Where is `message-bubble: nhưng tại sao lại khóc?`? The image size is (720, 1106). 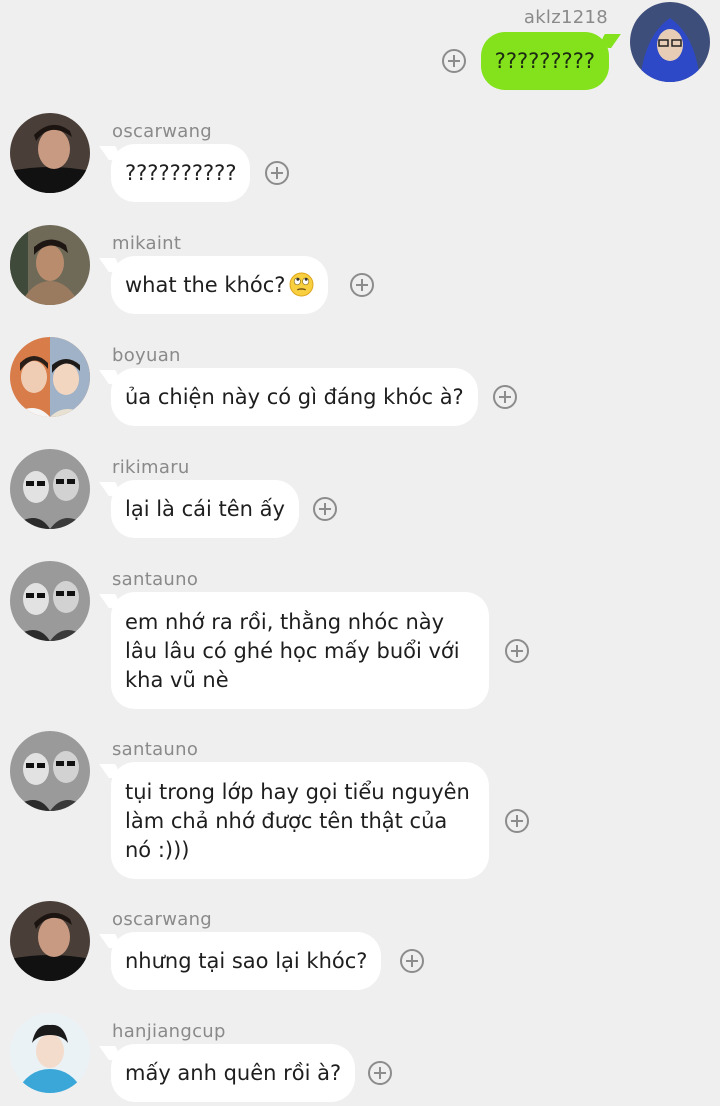
message-bubble: nhưng tại sao lại khóc? is located at coordinates (246, 961).